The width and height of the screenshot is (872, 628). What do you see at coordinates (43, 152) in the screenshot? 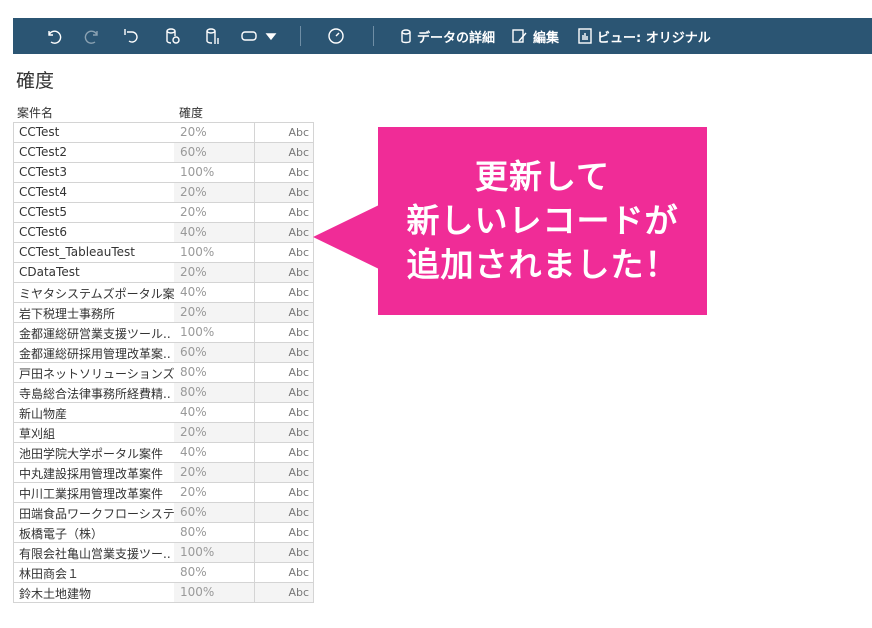
I see `cell-name: CCTest2` at bounding box center [43, 152].